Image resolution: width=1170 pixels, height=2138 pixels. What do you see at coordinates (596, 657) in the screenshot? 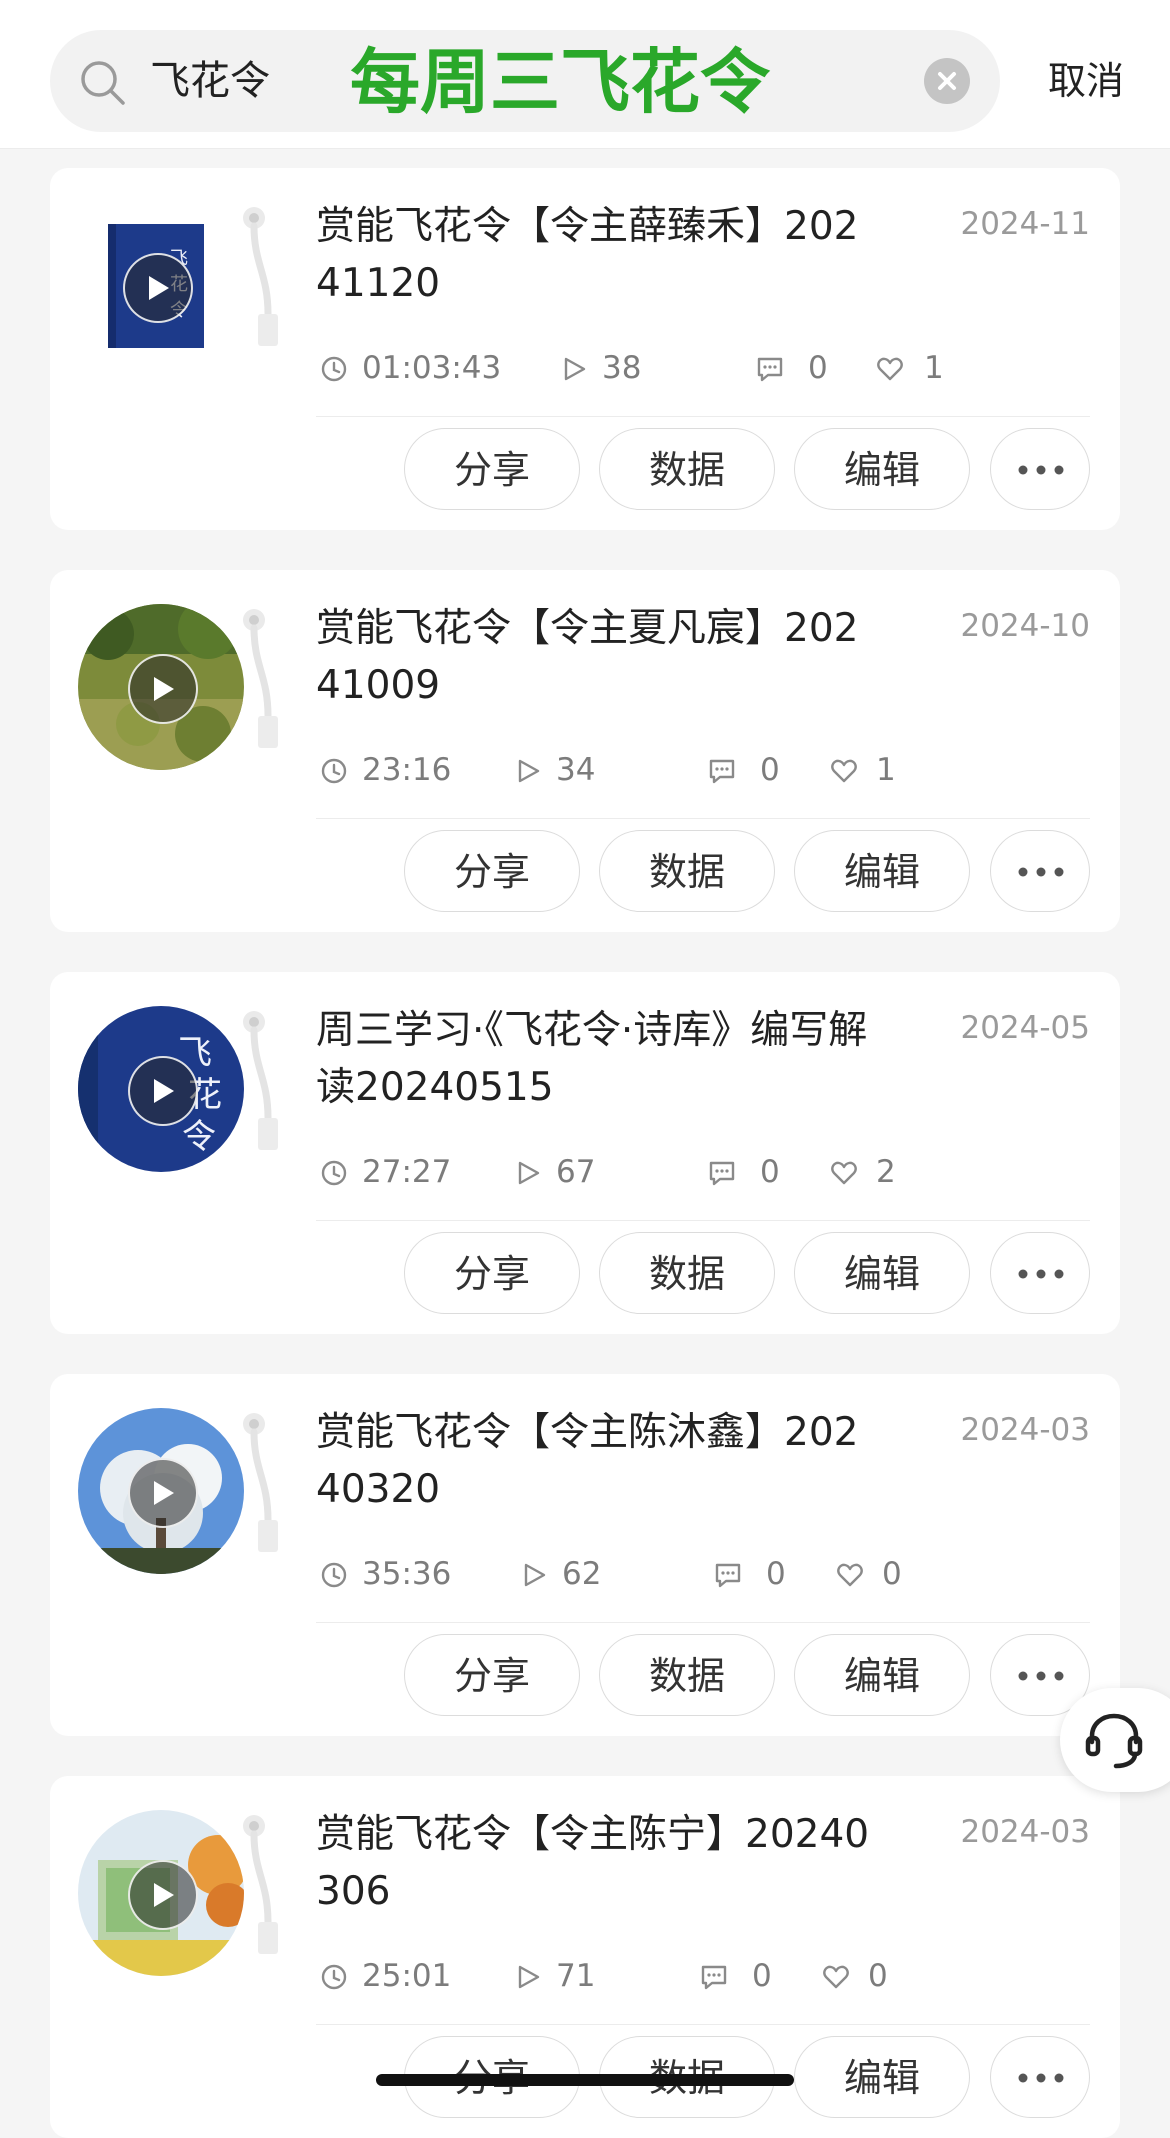
I see `episode-title: 赏能飞花令【令主夏凡宸】20241009` at bounding box center [596, 657].